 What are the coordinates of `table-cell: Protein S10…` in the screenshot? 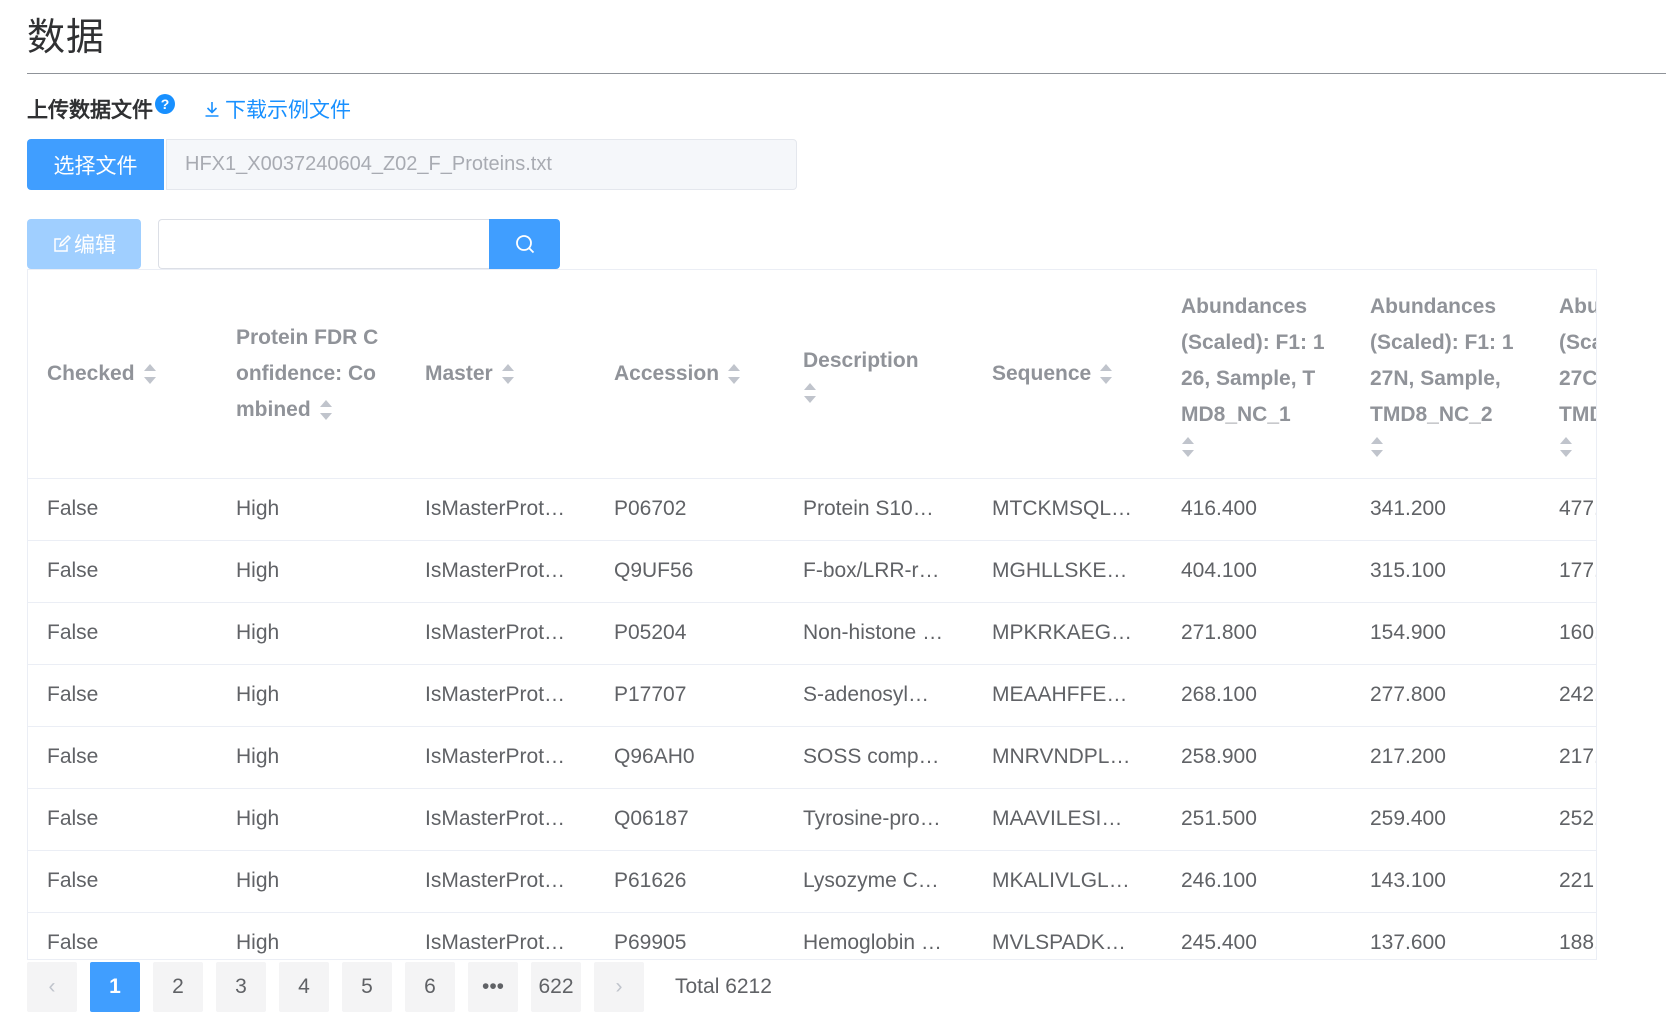 It's located at (878, 509).